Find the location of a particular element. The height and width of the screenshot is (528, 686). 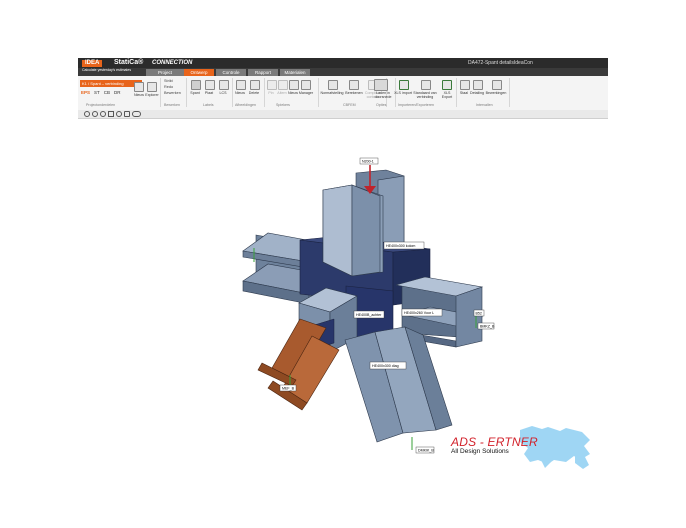

new-icon is located at coordinates (139, 87).